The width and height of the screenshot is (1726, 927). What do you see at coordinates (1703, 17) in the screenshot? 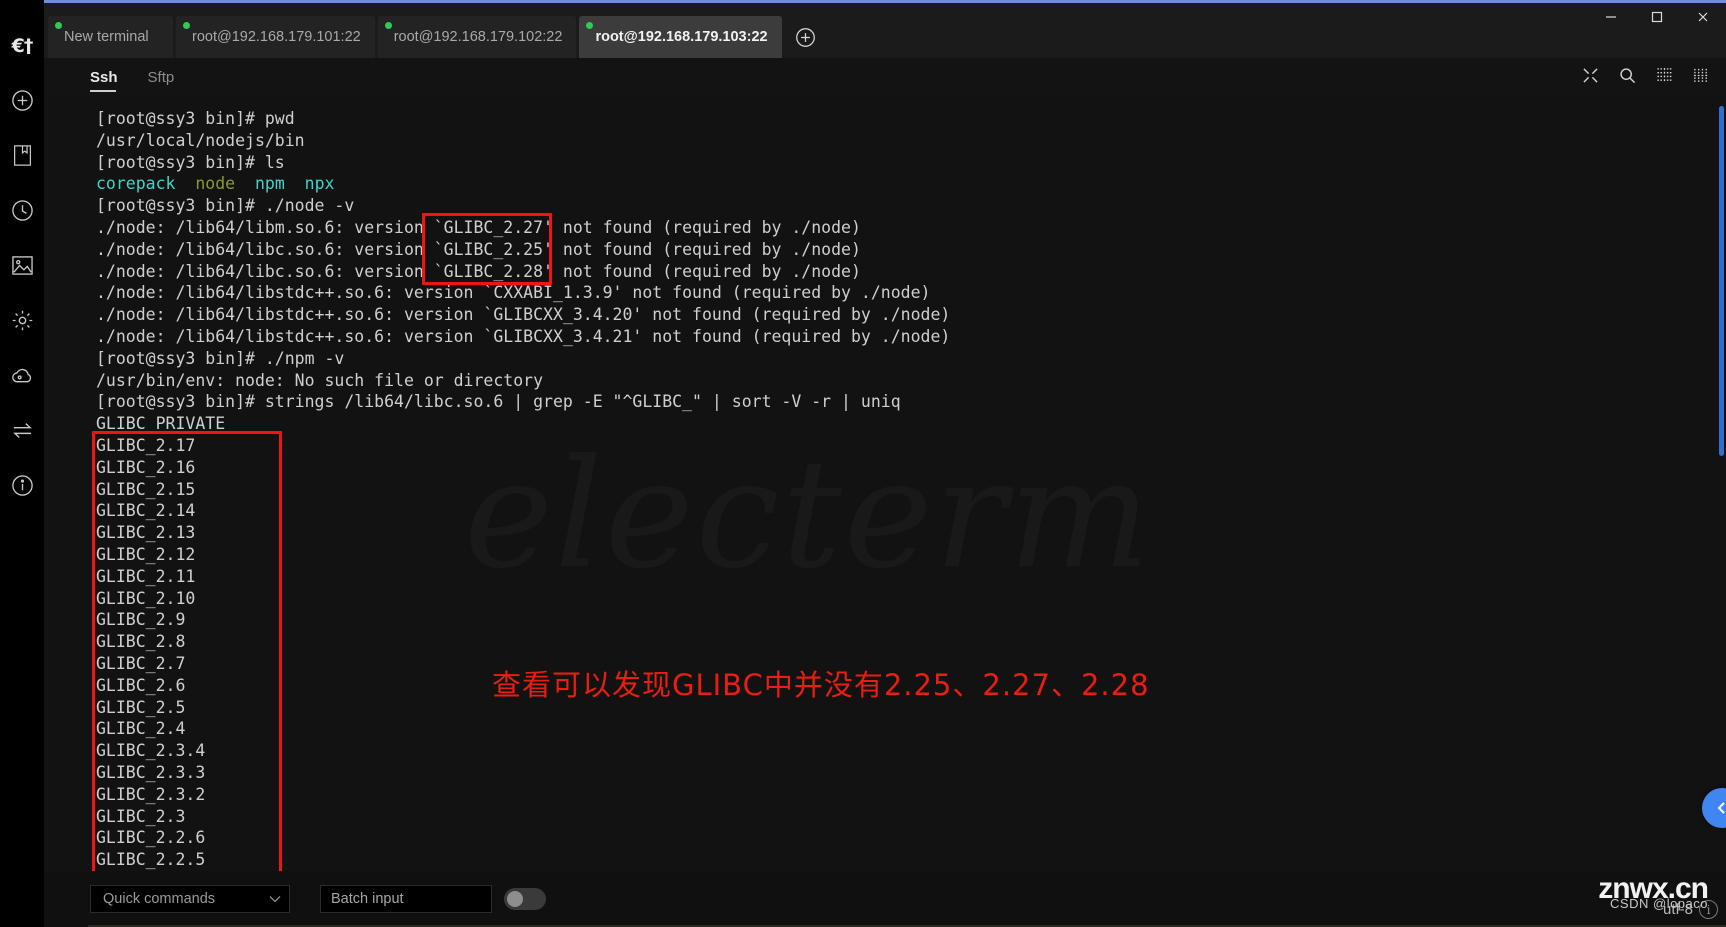
I see `close-icon` at bounding box center [1703, 17].